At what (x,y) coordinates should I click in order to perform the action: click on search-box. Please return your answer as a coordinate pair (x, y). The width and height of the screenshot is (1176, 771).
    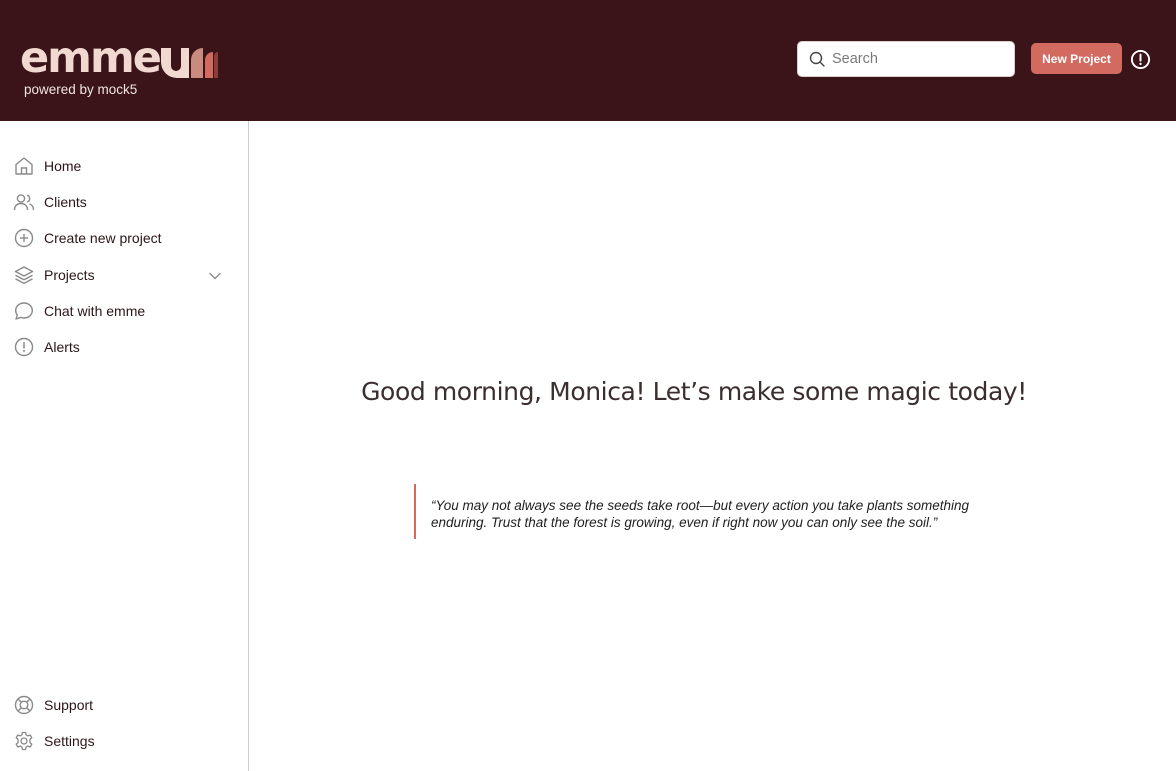
    Looking at the image, I should click on (906, 59).